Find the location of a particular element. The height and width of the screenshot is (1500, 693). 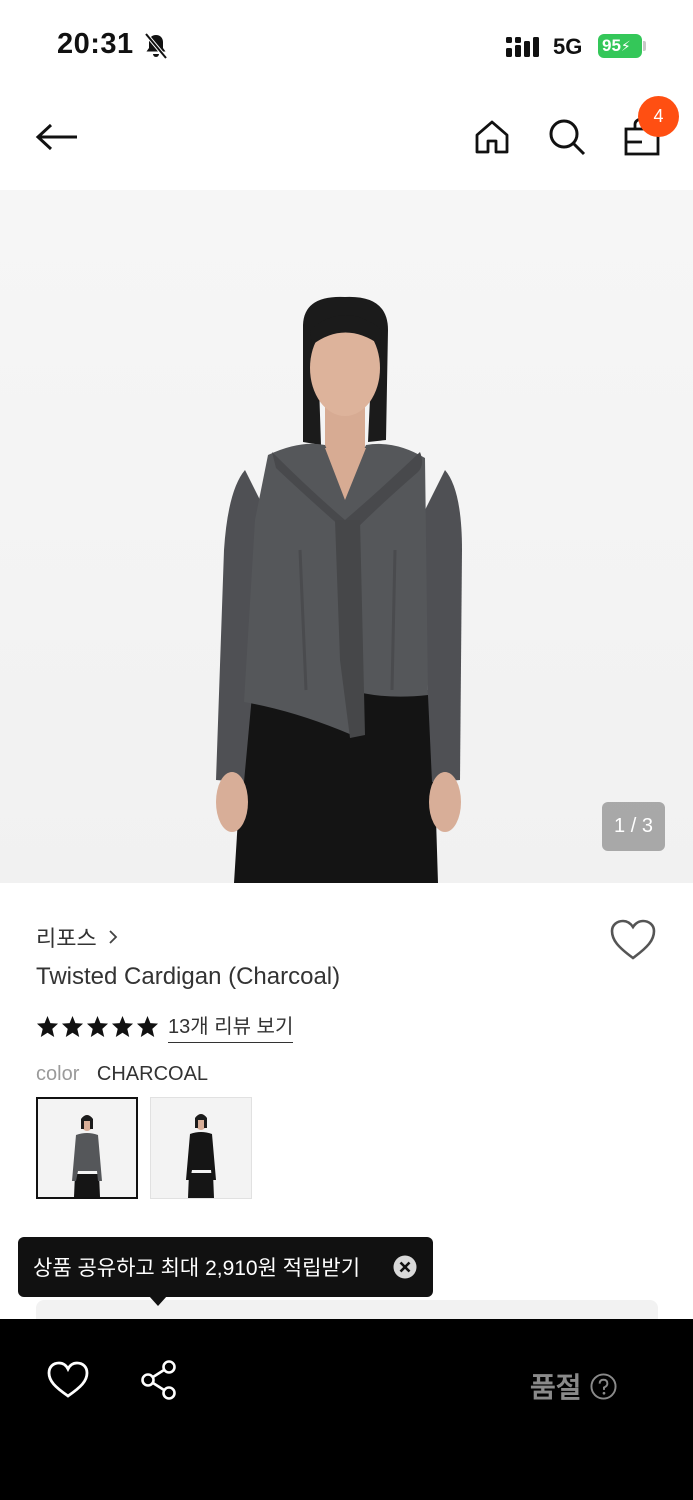

sold-out-status: 품절 is located at coordinates (573, 1386).